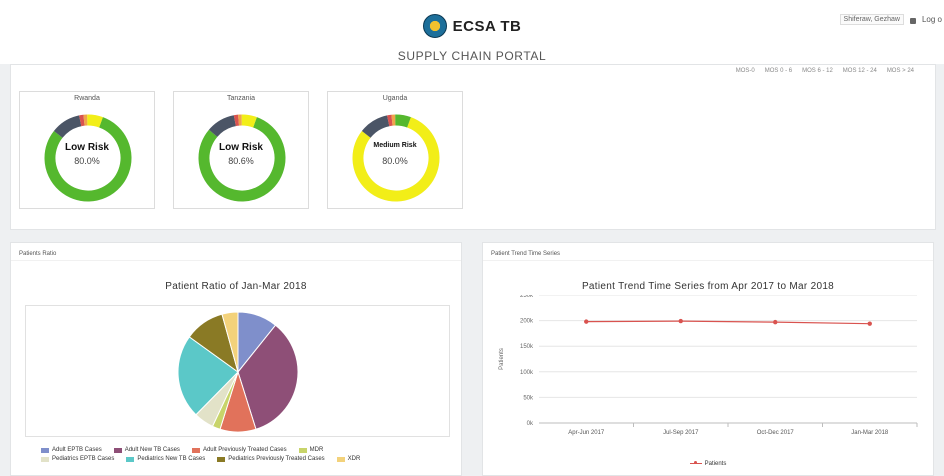  What do you see at coordinates (487, 26) in the screenshot?
I see `app-title: ECSA TB` at bounding box center [487, 26].